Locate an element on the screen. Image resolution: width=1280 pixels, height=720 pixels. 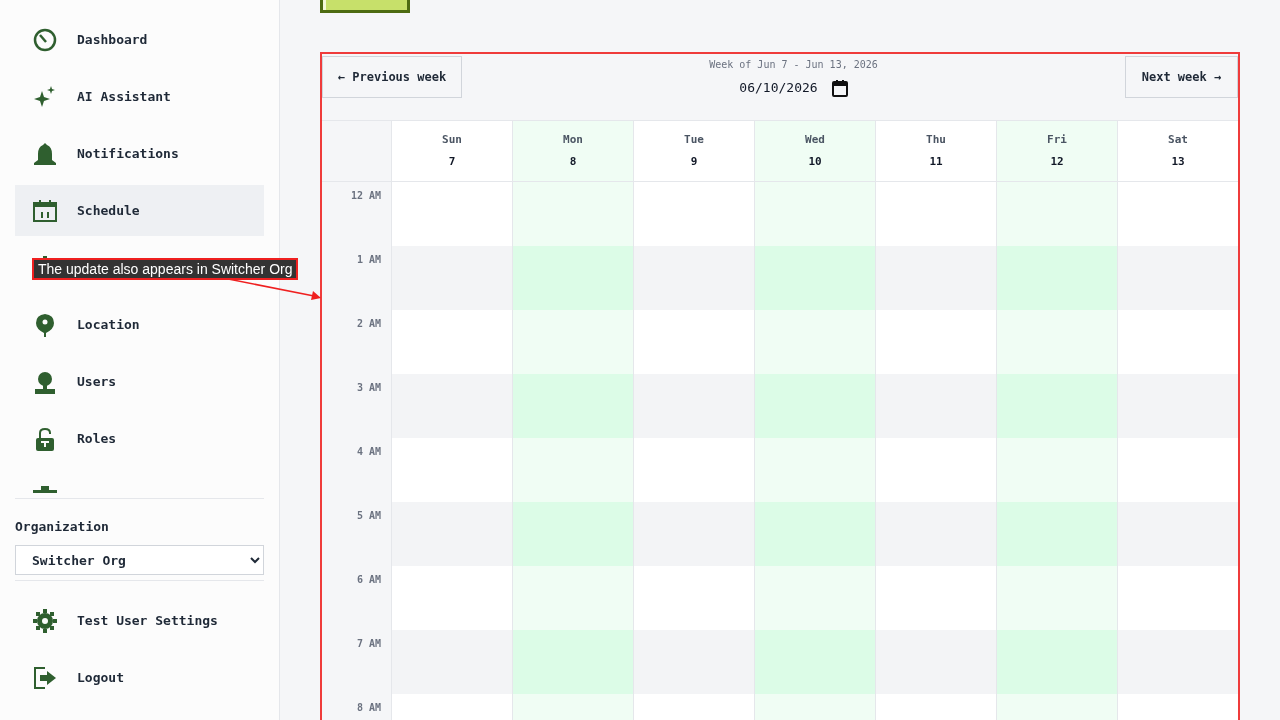
day-header: Fri 12 is located at coordinates (1056, 151).